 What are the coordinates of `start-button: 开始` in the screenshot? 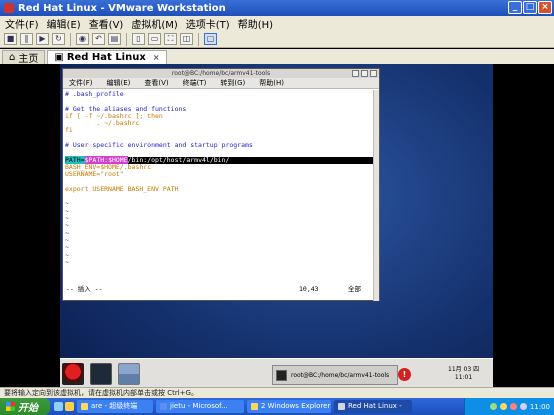 It's located at (25, 406).